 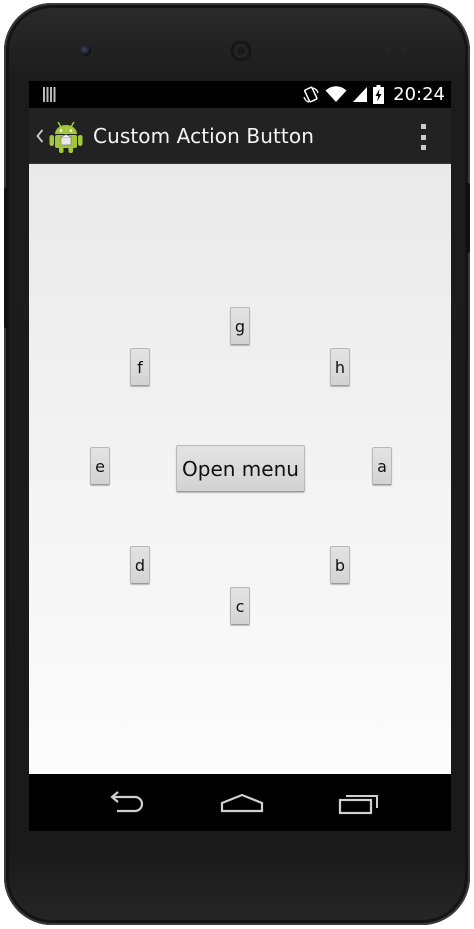 What do you see at coordinates (100, 466) in the screenshot?
I see `menu-item-e-button: e` at bounding box center [100, 466].